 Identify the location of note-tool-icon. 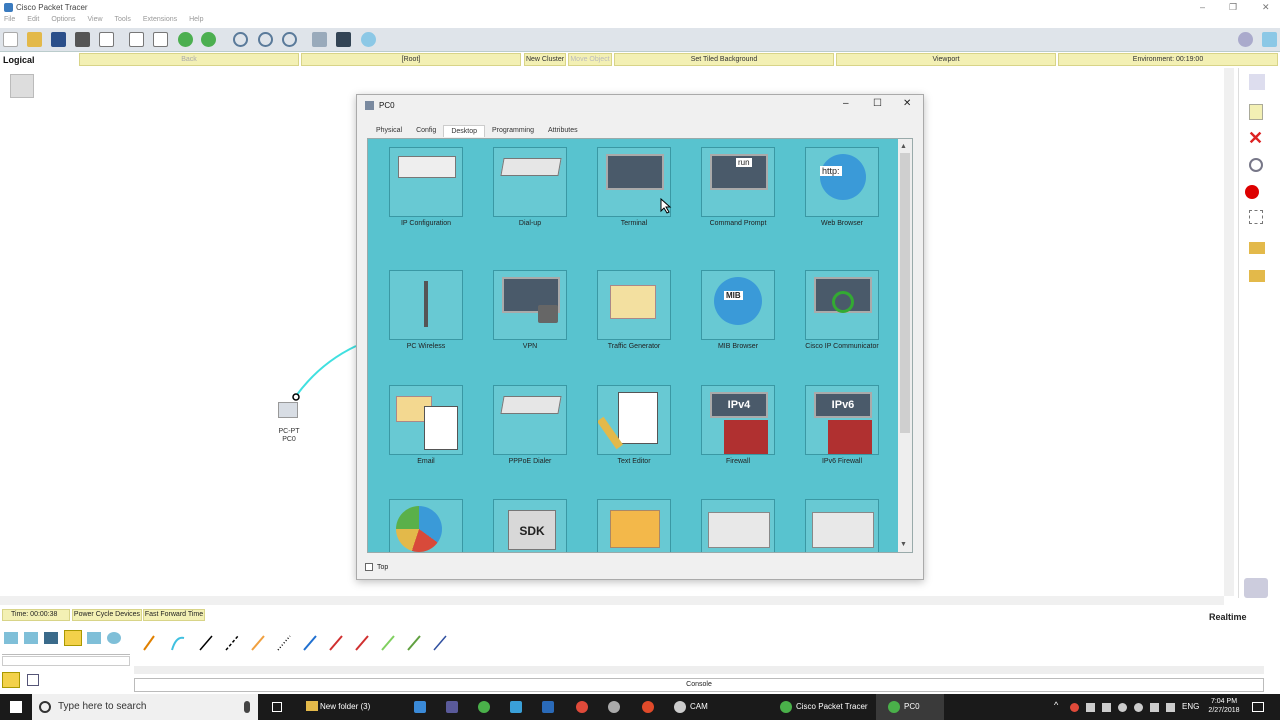
(1256, 112).